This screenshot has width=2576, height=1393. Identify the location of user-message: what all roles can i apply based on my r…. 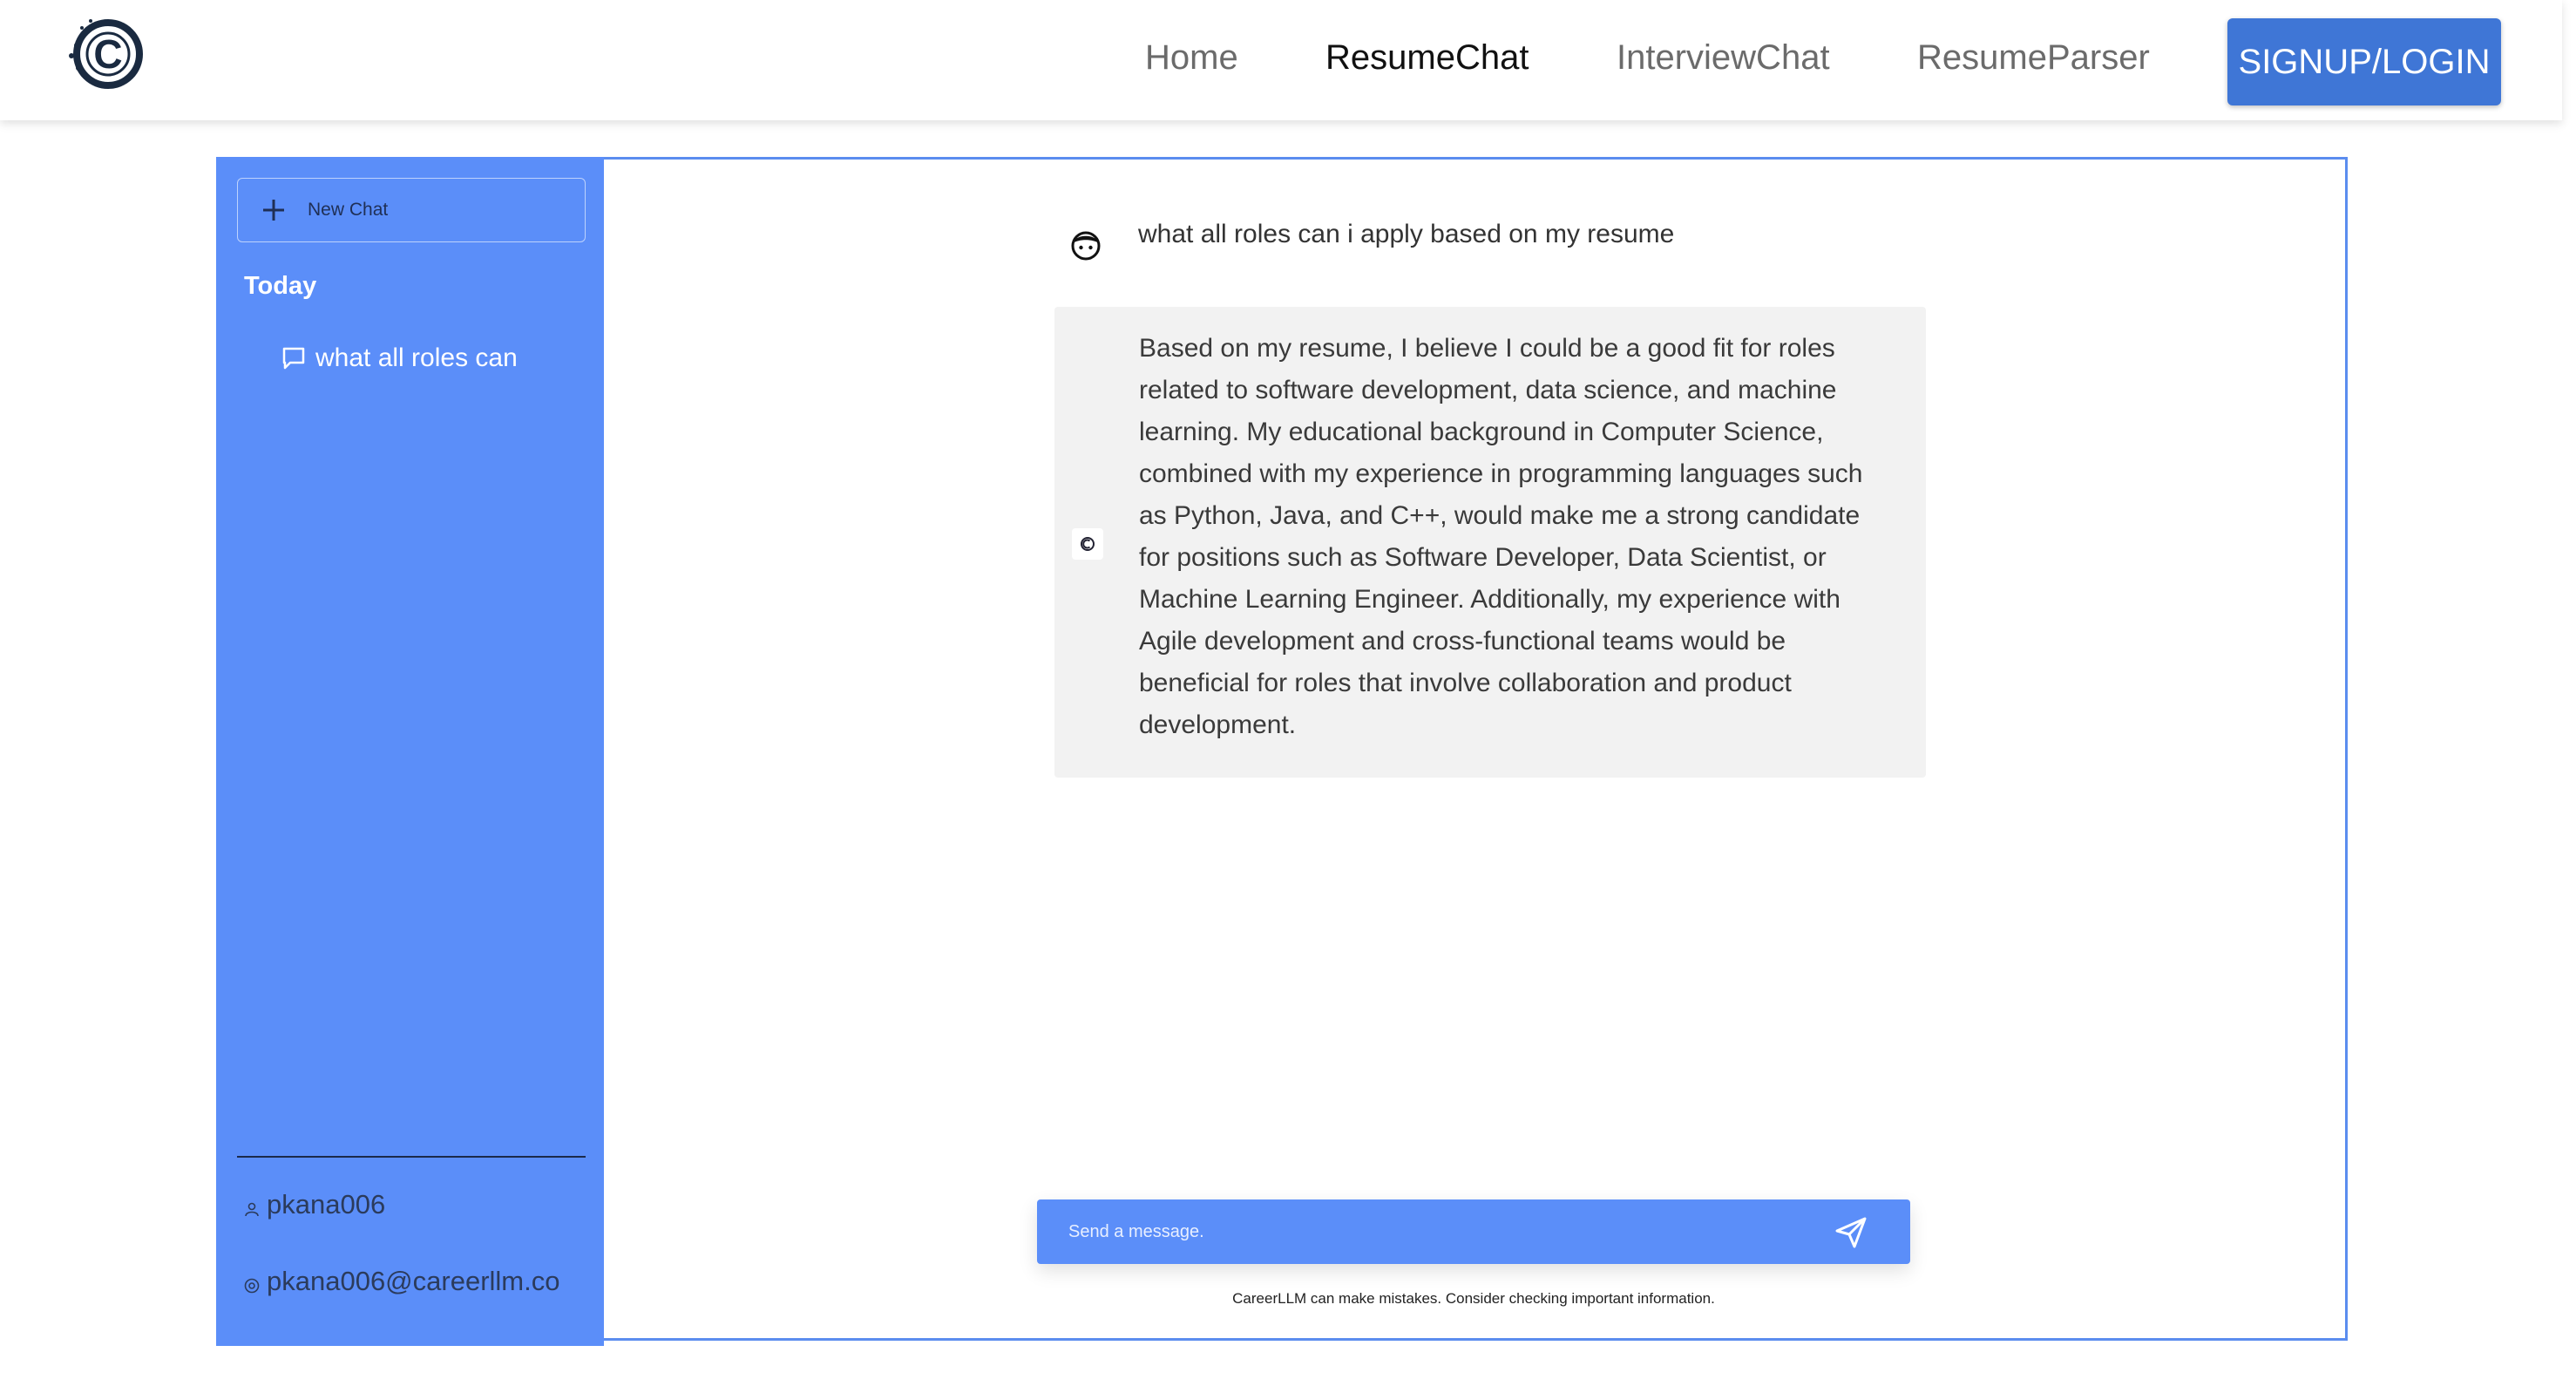
(1490, 237).